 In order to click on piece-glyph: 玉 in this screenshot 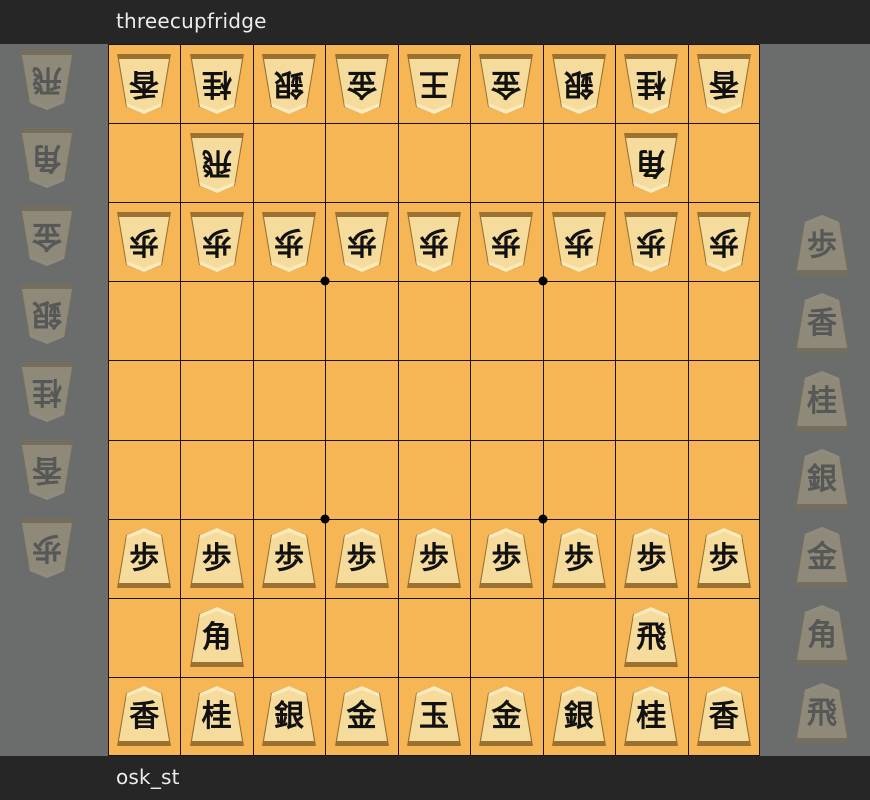, I will do `click(434, 717)`.